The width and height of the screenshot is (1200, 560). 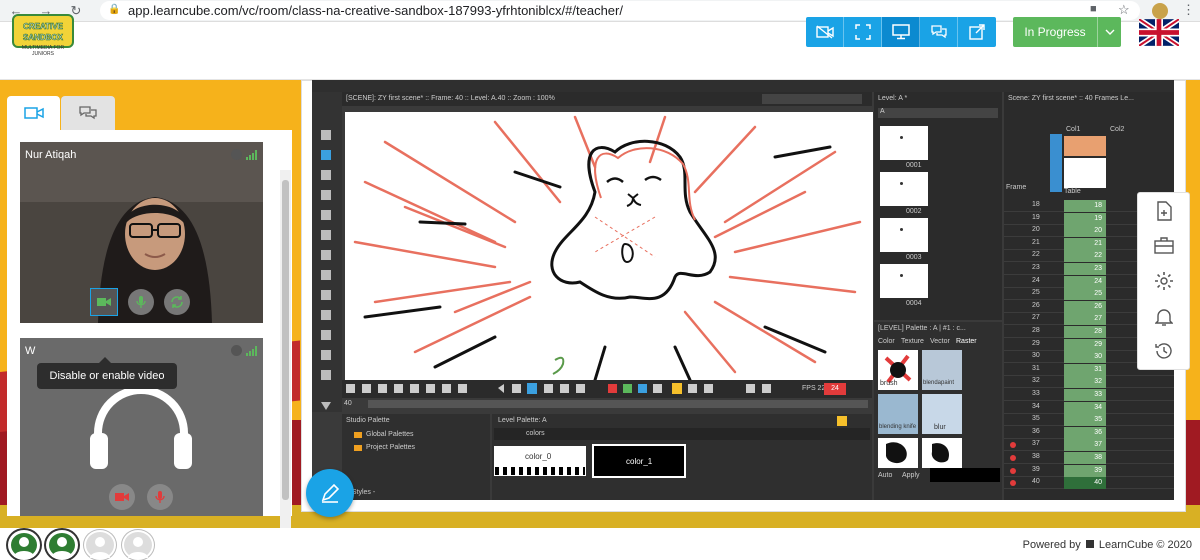 I want to click on xsheet-row: 37 37, so click(x=1089, y=445).